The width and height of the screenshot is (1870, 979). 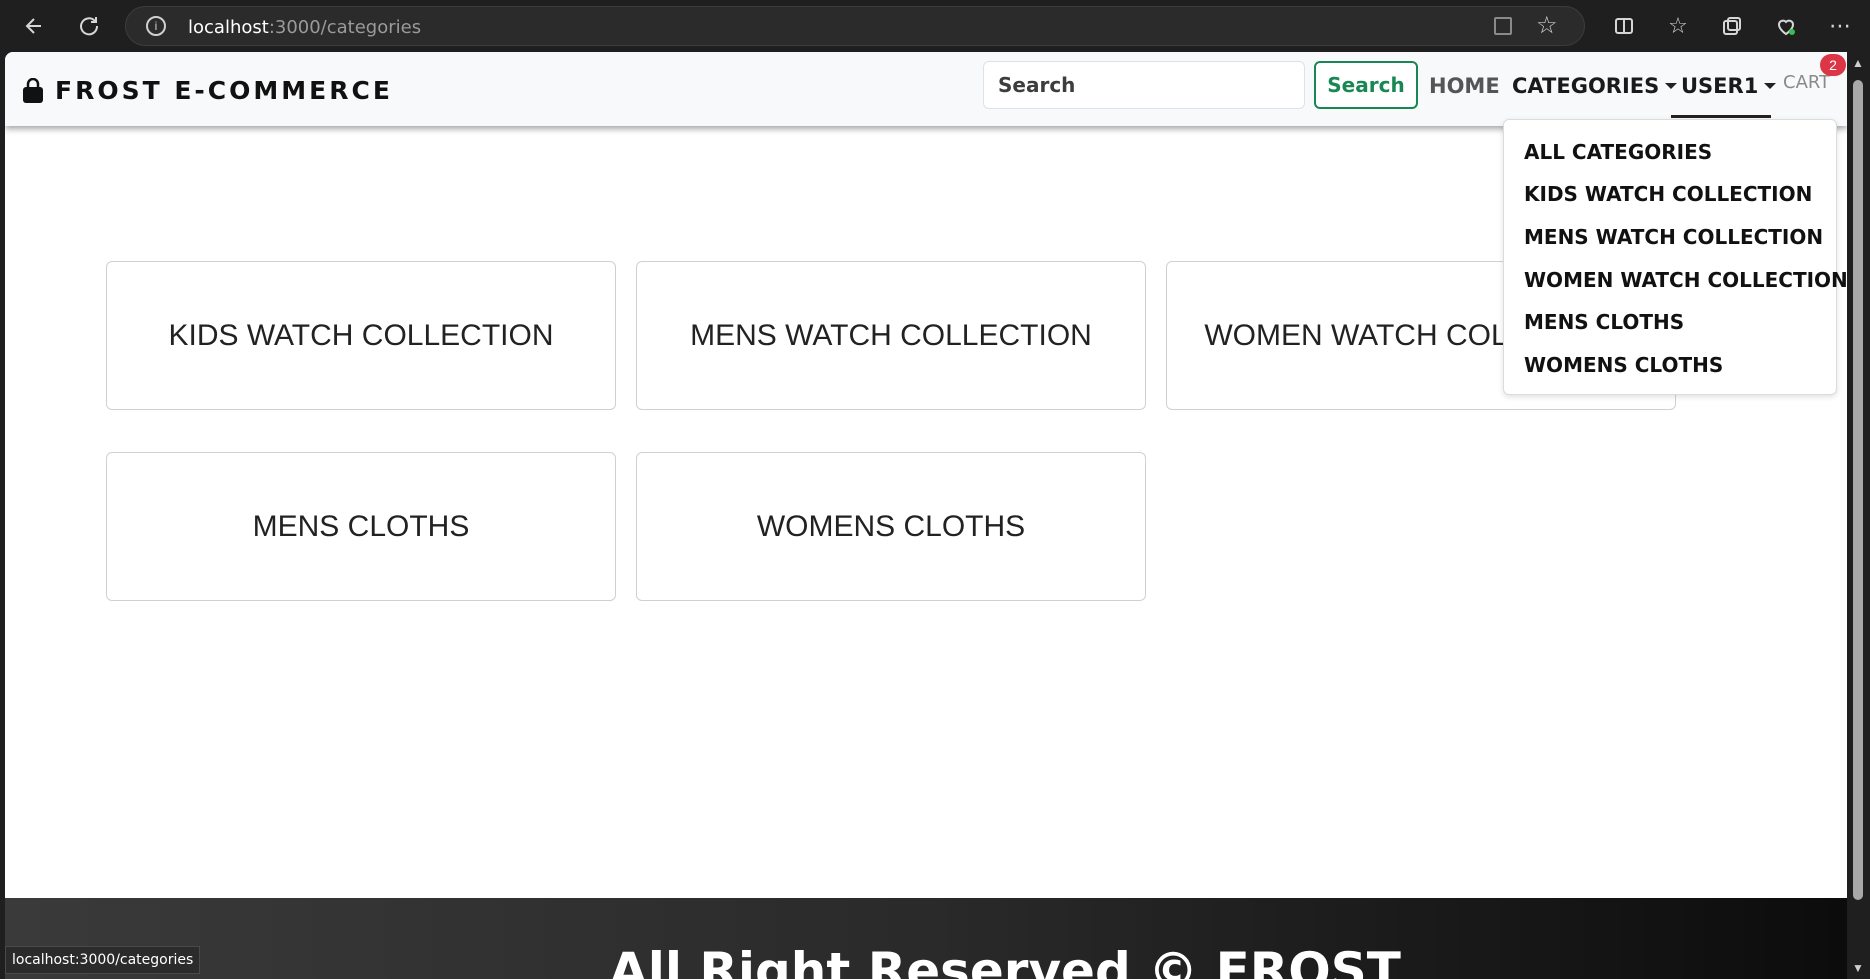 What do you see at coordinates (33, 90) in the screenshot?
I see `shopping-bag-icon` at bounding box center [33, 90].